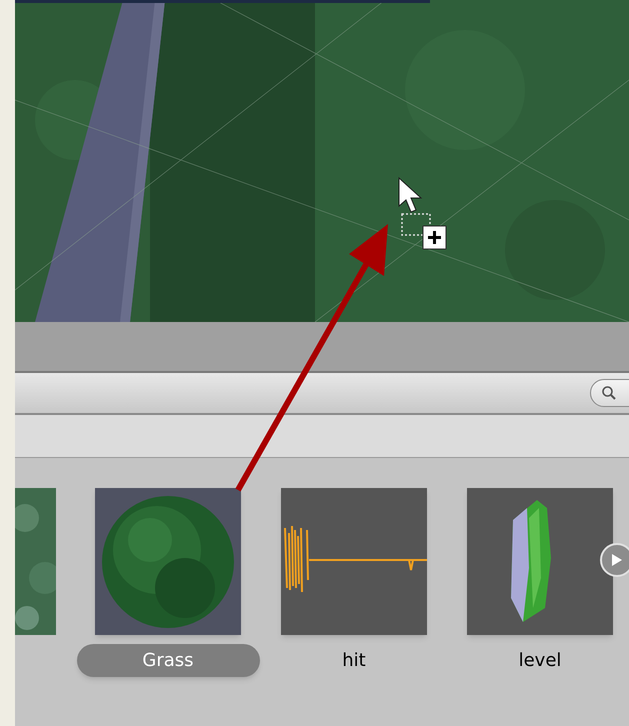 Image resolution: width=629 pixels, height=726 pixels. Describe the element at coordinates (410, 194) in the screenshot. I see `cursor-icon` at that location.